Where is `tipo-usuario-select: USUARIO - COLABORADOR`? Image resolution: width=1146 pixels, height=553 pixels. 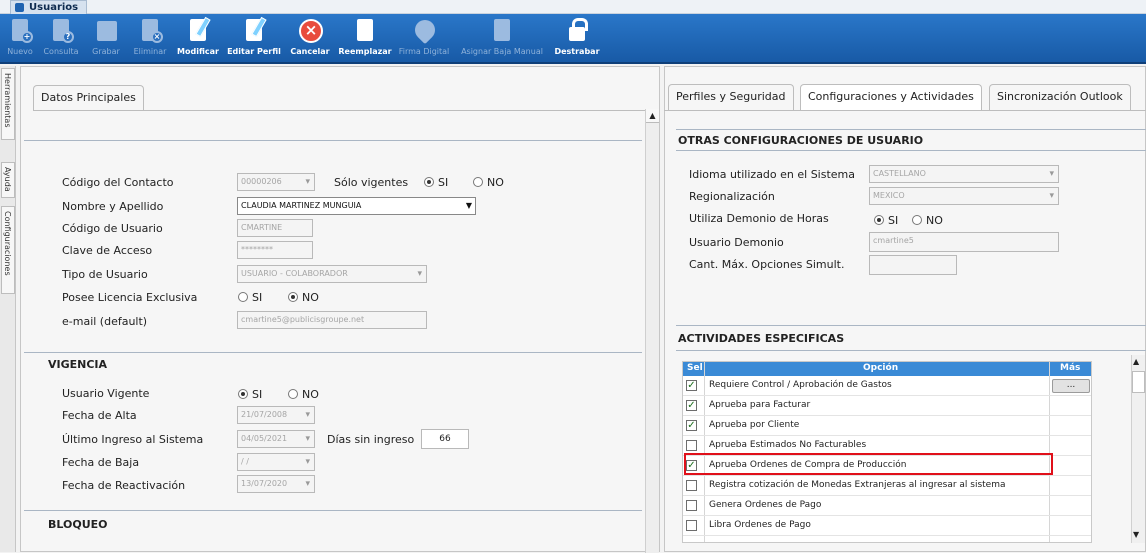
tipo-usuario-select: USUARIO - COLABORADOR is located at coordinates (332, 274).